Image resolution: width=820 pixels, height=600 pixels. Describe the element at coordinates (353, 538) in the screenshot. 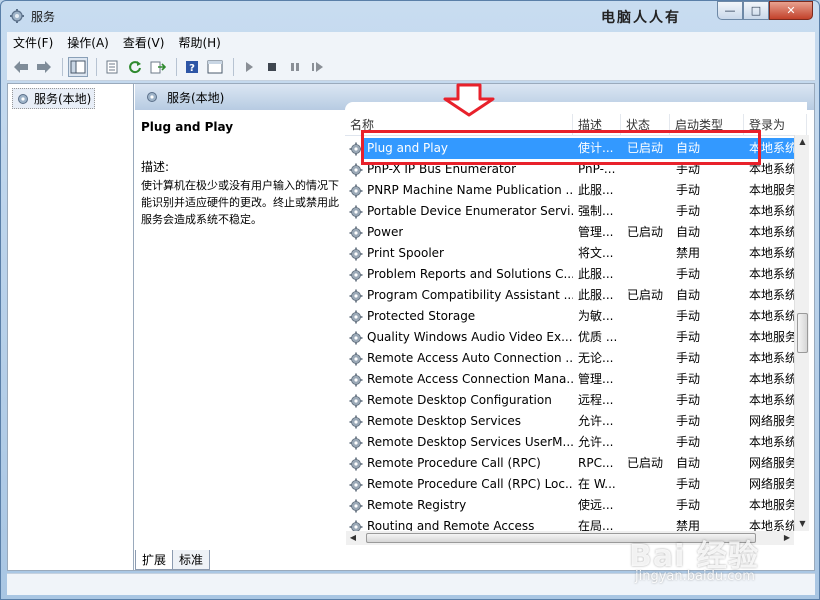

I see `scroll-left-arrow-icon: ◀` at that location.